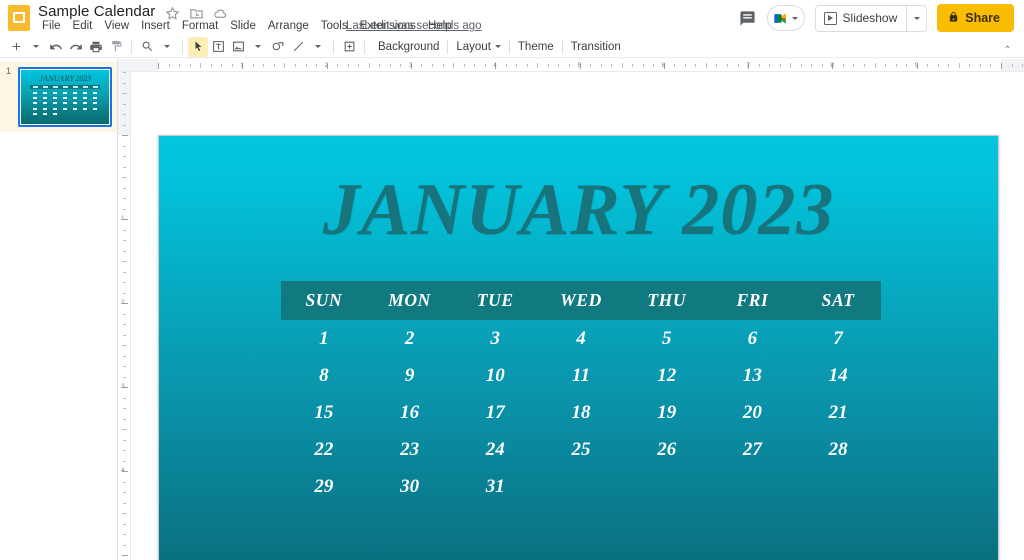 The image size is (1024, 560). I want to click on calendar-day-7: 7, so click(838, 338).